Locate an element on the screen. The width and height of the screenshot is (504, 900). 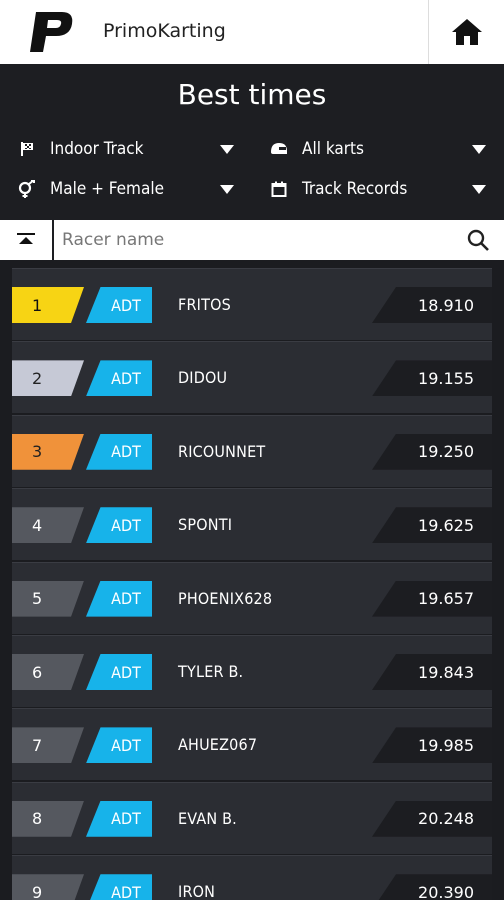
lap-time: 20.390 is located at coordinates (432, 887).